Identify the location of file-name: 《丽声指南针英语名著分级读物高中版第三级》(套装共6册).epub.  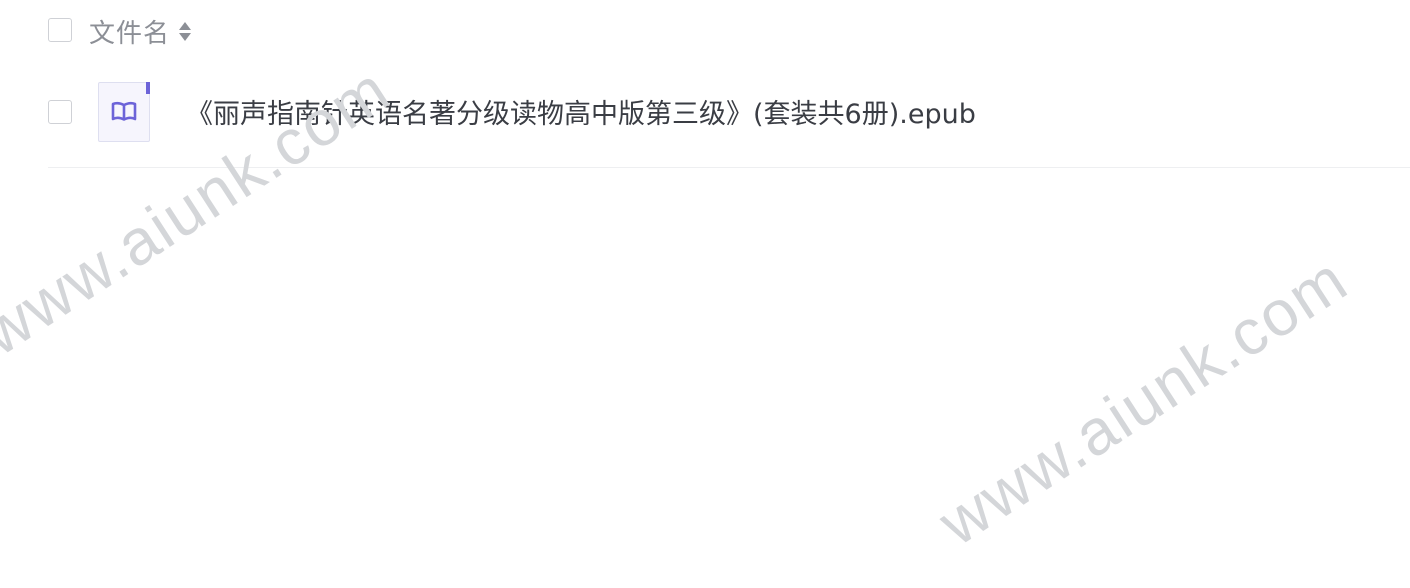
(581, 111).